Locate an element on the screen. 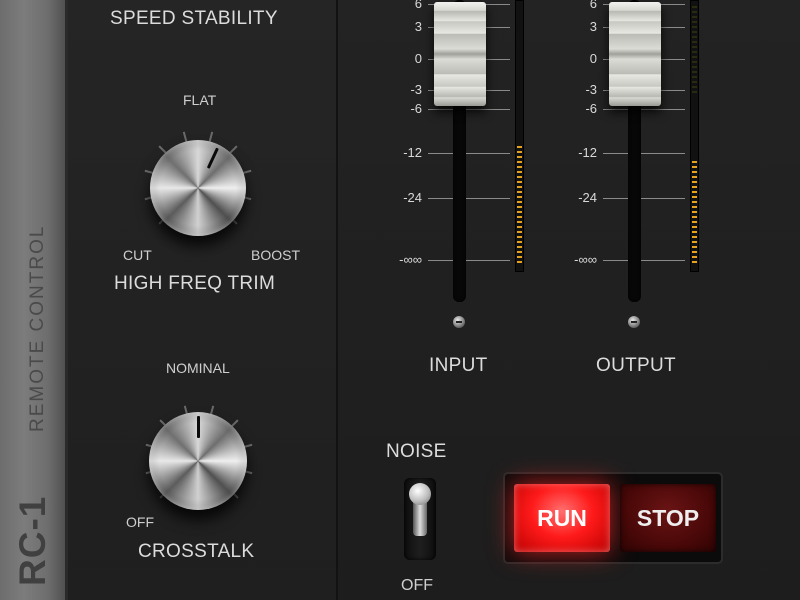 The width and height of the screenshot is (800, 600). crosstalk-knob is located at coordinates (198, 461).